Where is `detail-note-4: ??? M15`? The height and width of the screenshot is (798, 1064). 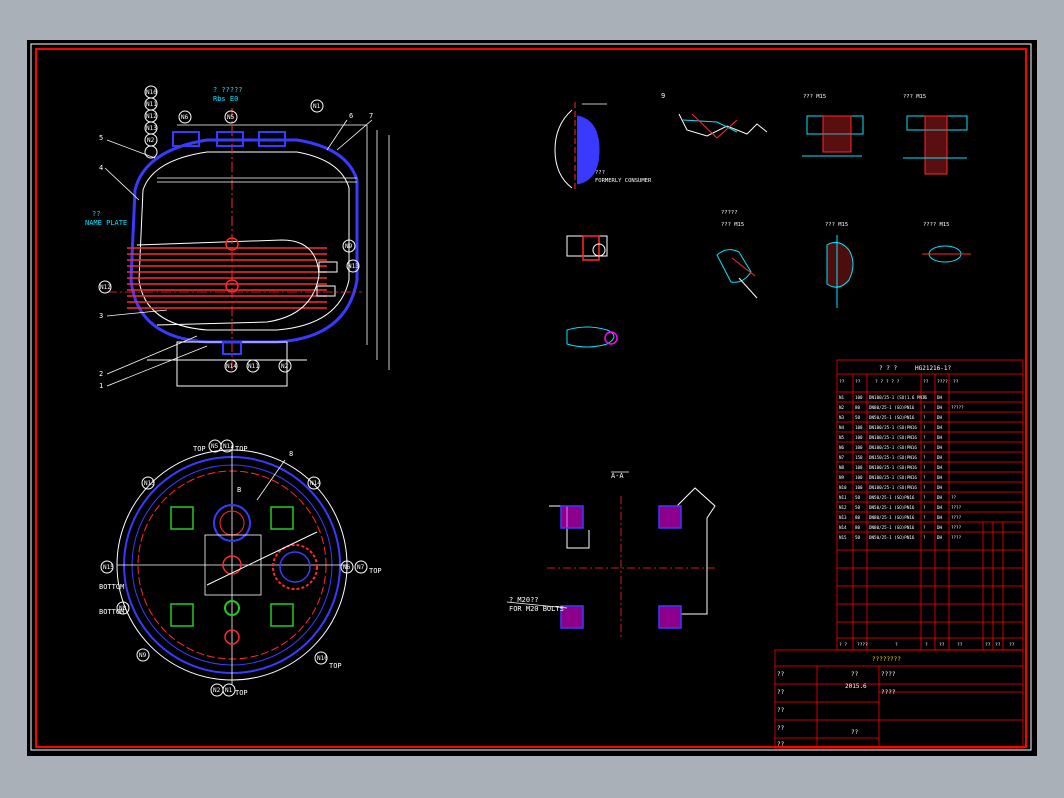 detail-note-4: ??? M15 is located at coordinates (914, 97).